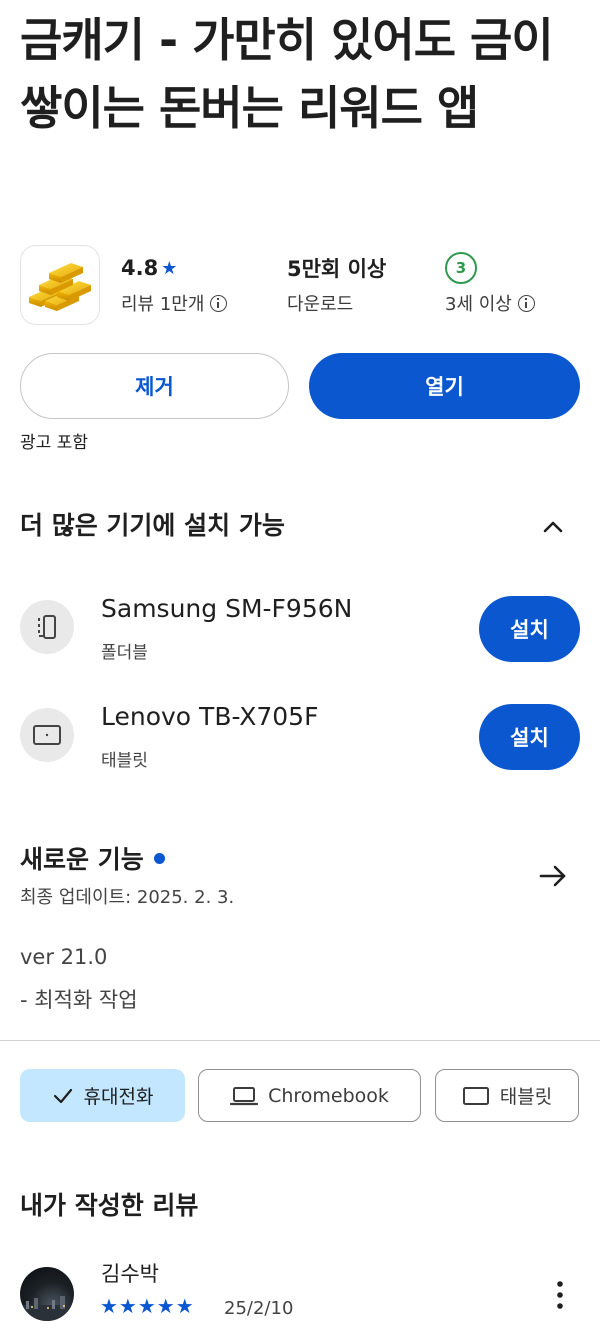  Describe the element at coordinates (124, 653) in the screenshot. I see `device-type: 폴더블` at that location.